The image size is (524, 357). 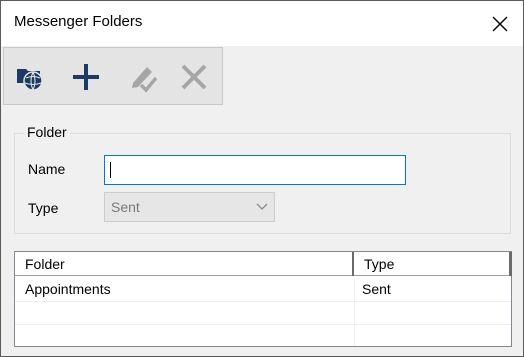 I want to click on column-header-type-label: Type, so click(x=379, y=264).